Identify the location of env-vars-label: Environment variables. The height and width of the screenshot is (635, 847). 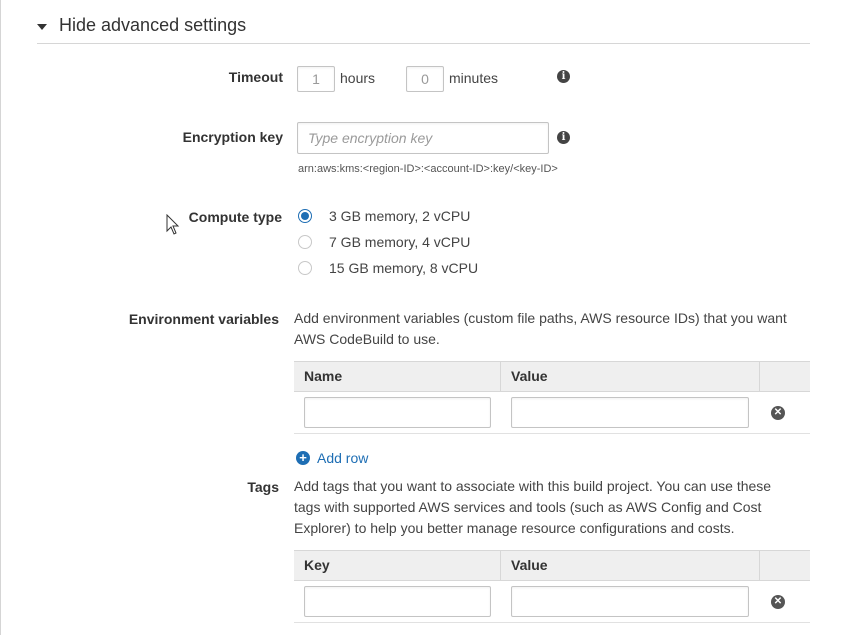
(203, 319).